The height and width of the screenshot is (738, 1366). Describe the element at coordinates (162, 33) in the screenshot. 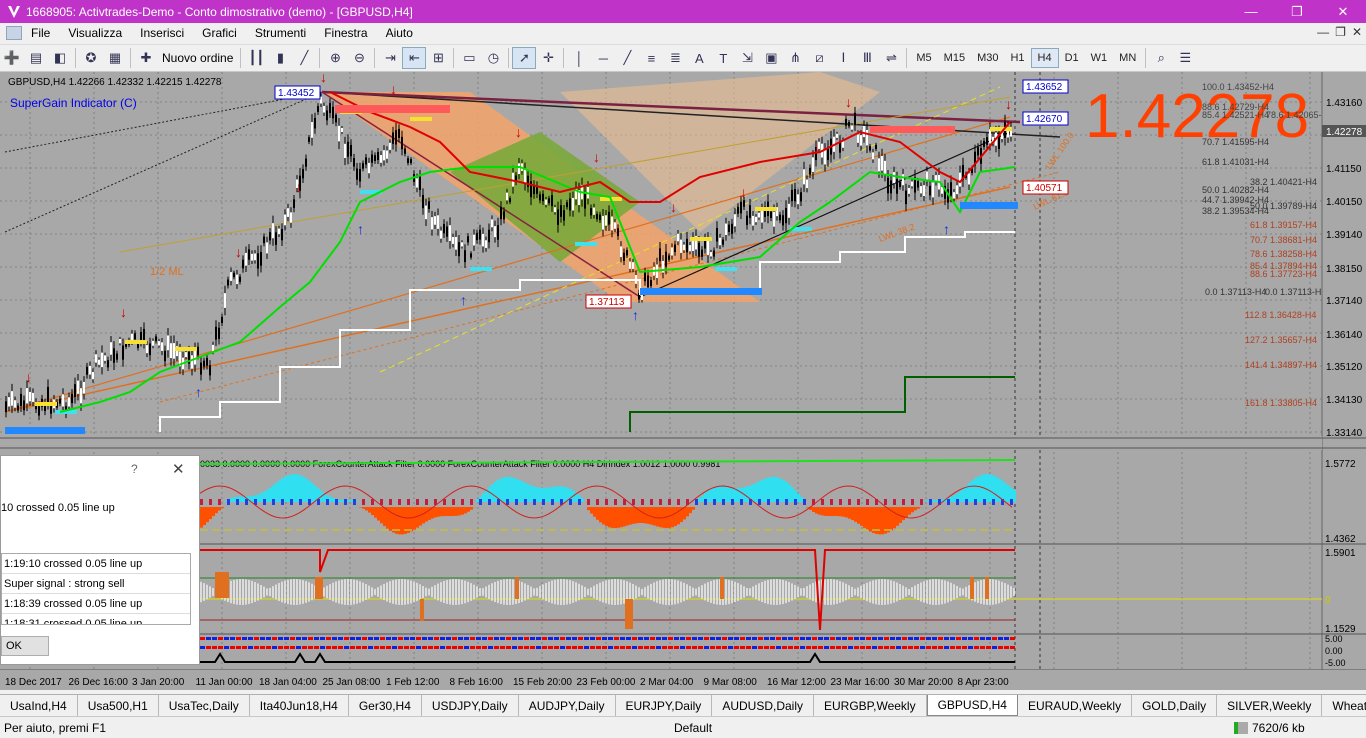

I see `menu-insert: Inserisci` at that location.